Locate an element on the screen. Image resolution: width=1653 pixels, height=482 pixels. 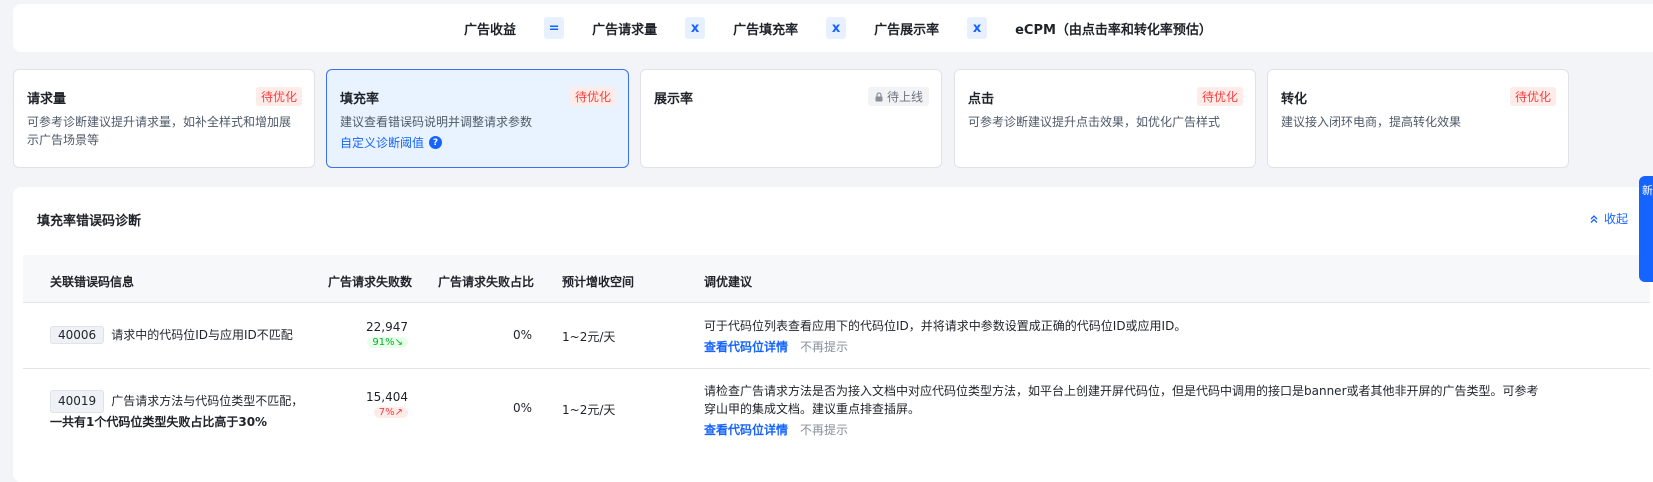
card-clicks: 点击 待优化 可参考诊断建议提升点击效果，如优化广告样式 is located at coordinates (1105, 118).